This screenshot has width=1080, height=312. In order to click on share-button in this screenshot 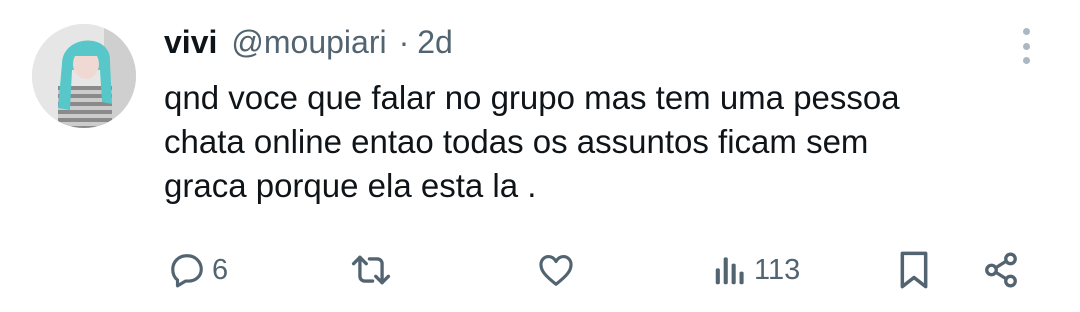, I will do `click(1001, 270)`.